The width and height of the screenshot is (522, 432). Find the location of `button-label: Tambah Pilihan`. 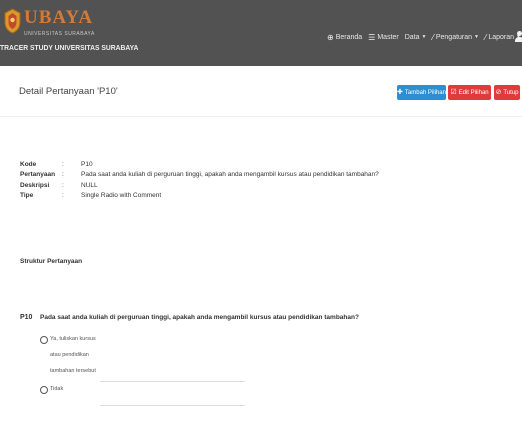

button-label: Tambah Pilihan is located at coordinates (425, 92).